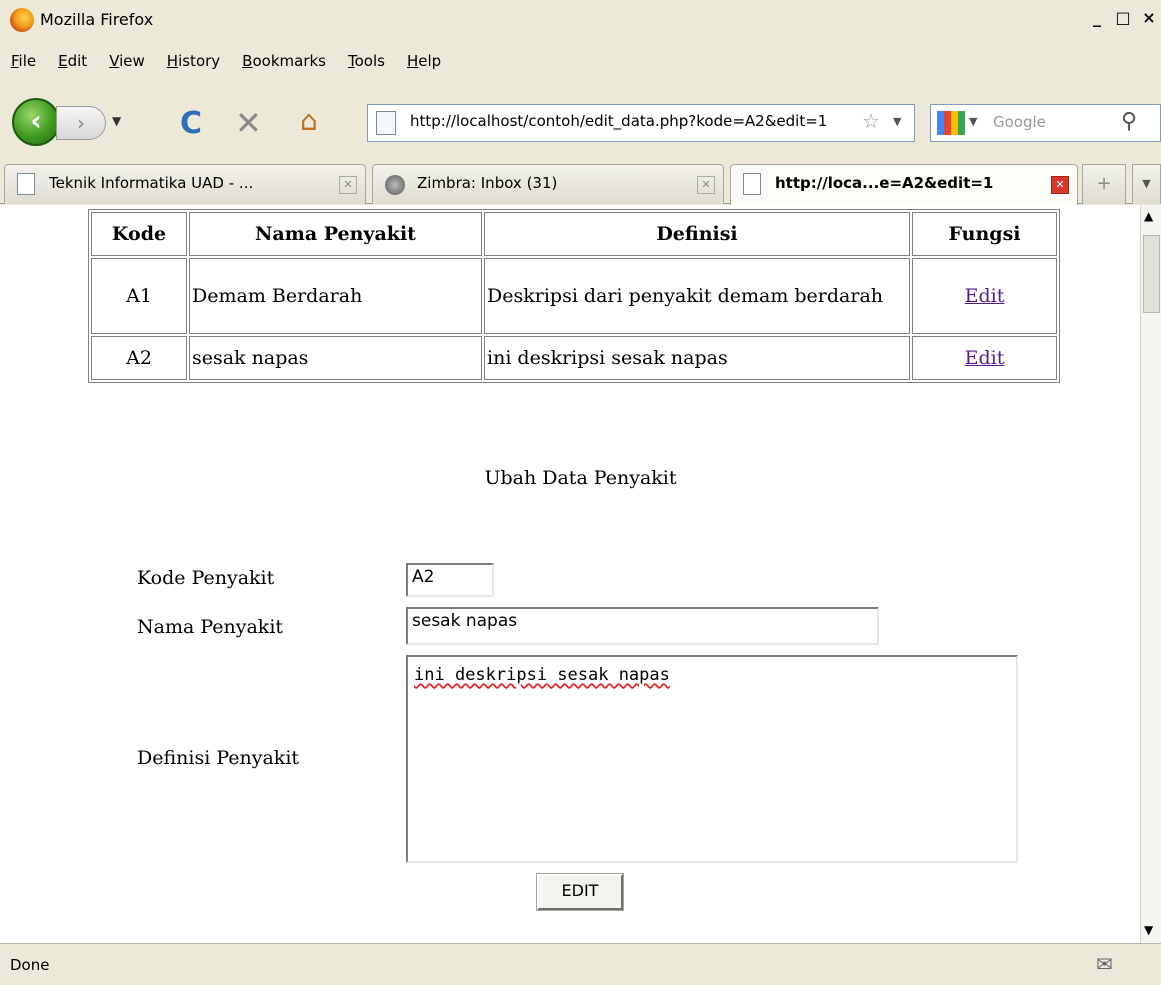  I want to click on cell-definisi: Deskripsi dari penyakit demam berdarah, so click(697, 296).